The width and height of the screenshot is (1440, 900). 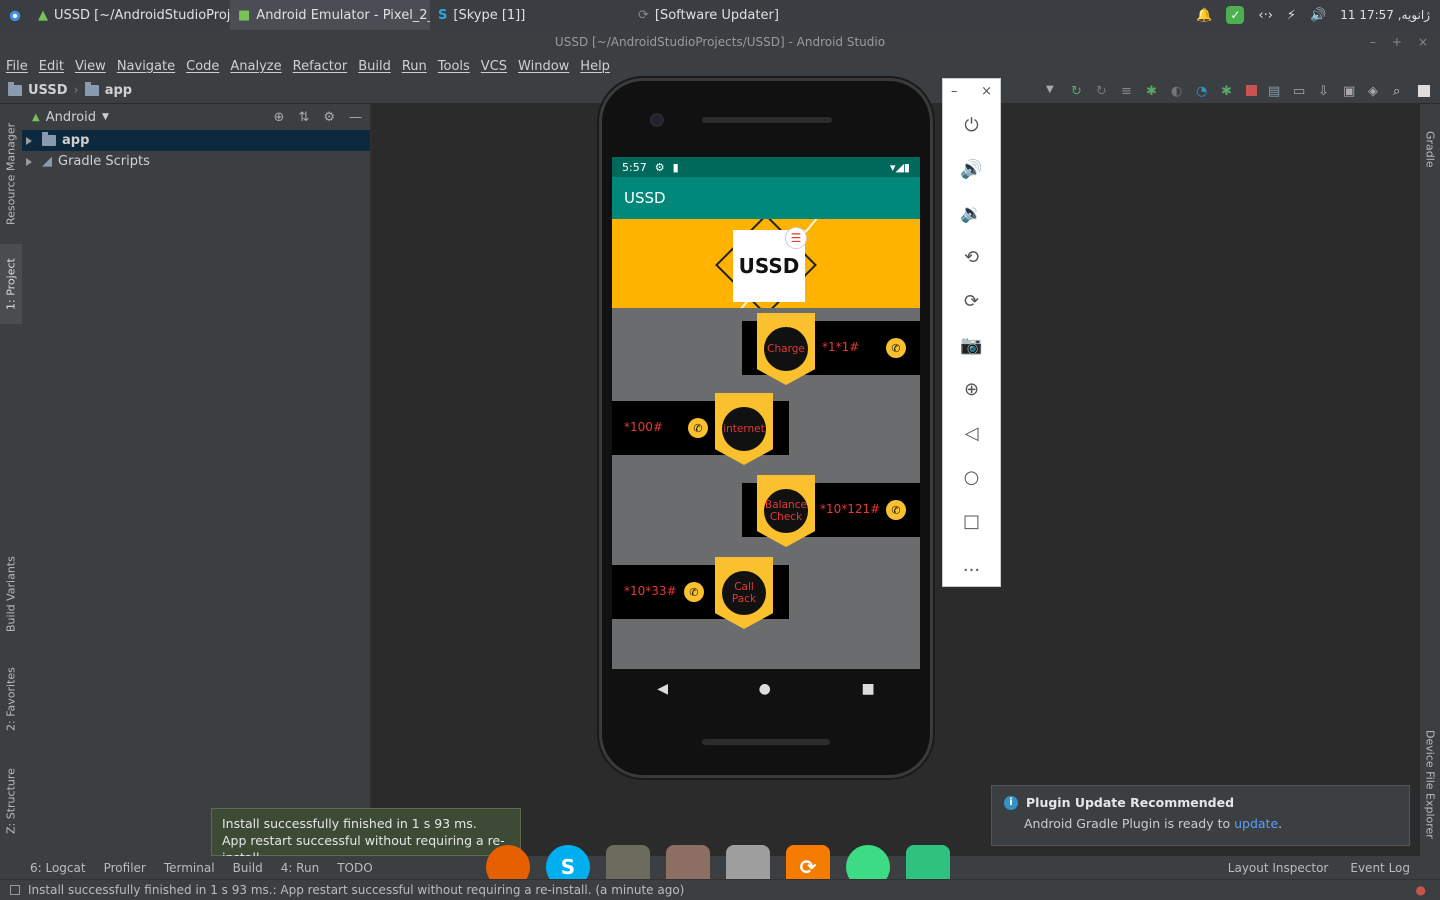 What do you see at coordinates (730, 15) in the screenshot?
I see `task-software-updater: ⟳ [Software Updater]` at bounding box center [730, 15].